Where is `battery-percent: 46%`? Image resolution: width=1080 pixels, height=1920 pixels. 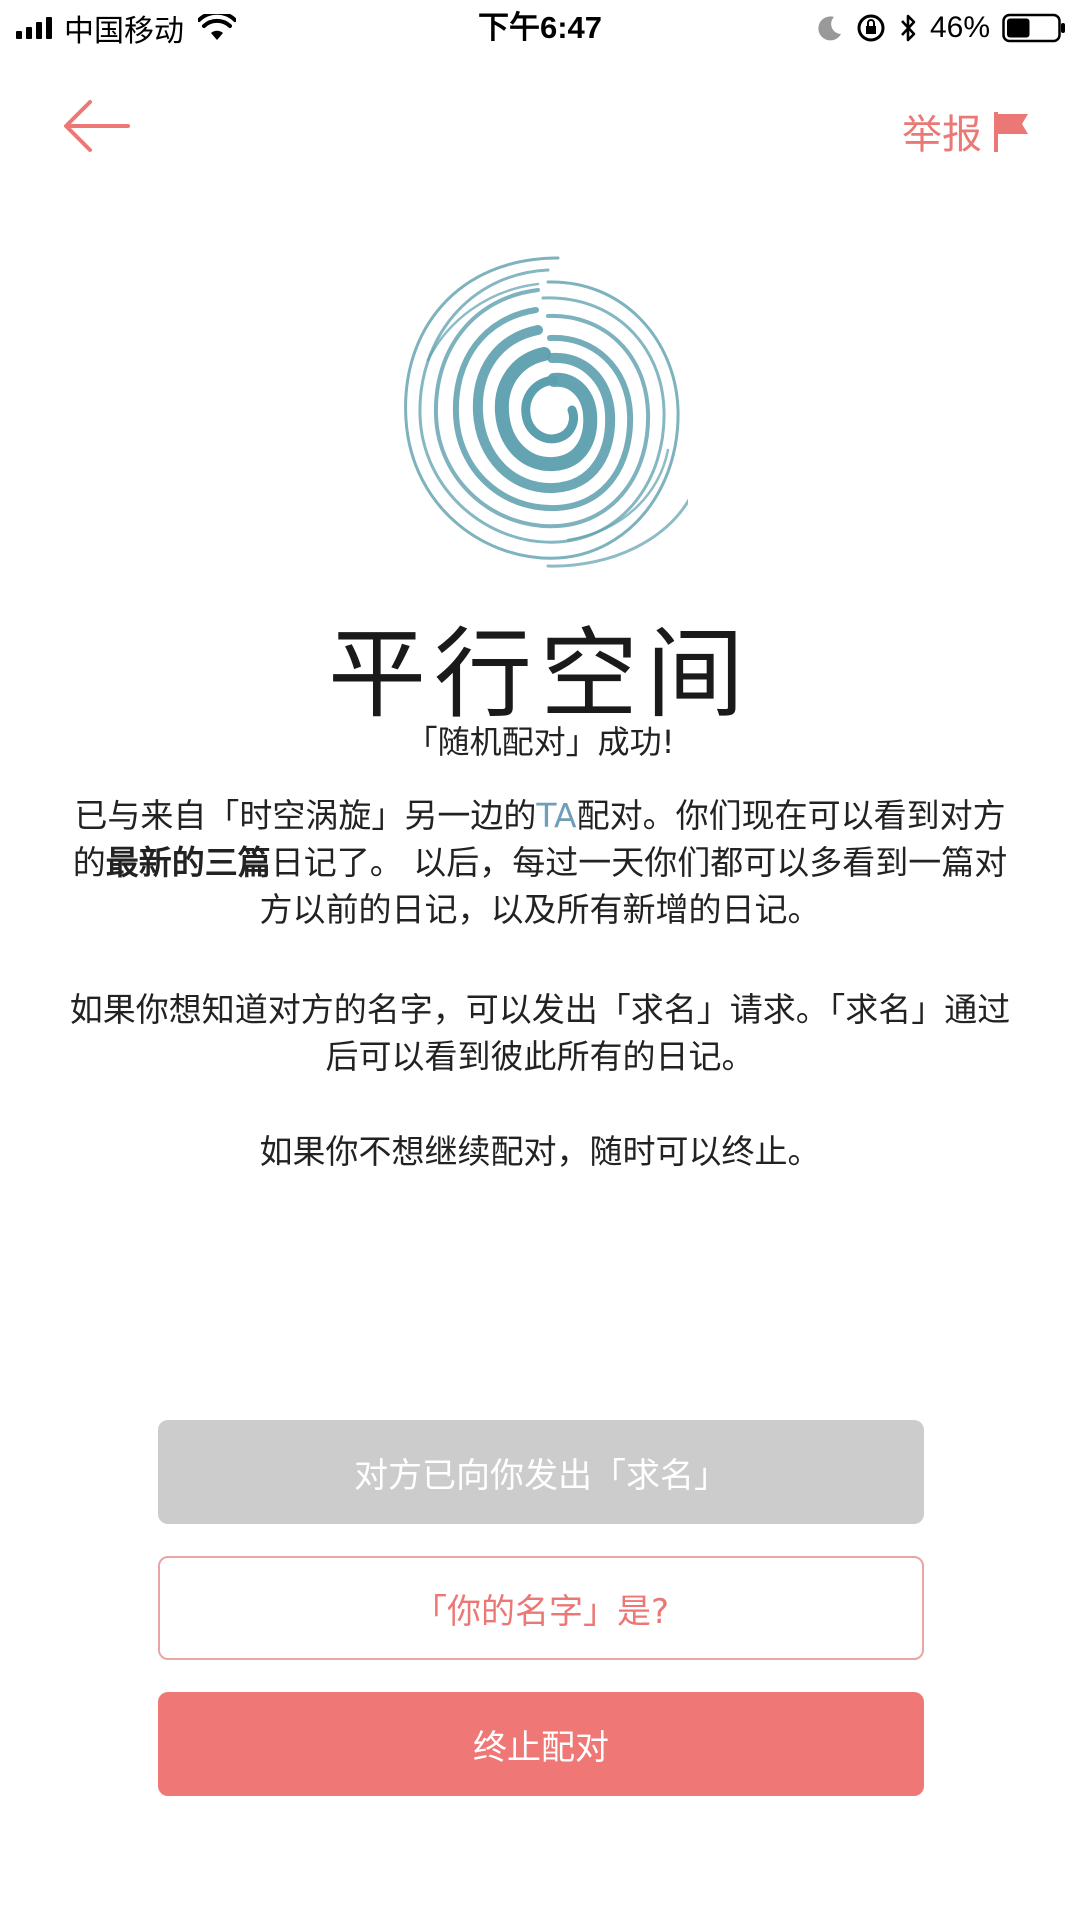
battery-percent: 46% is located at coordinates (959, 27).